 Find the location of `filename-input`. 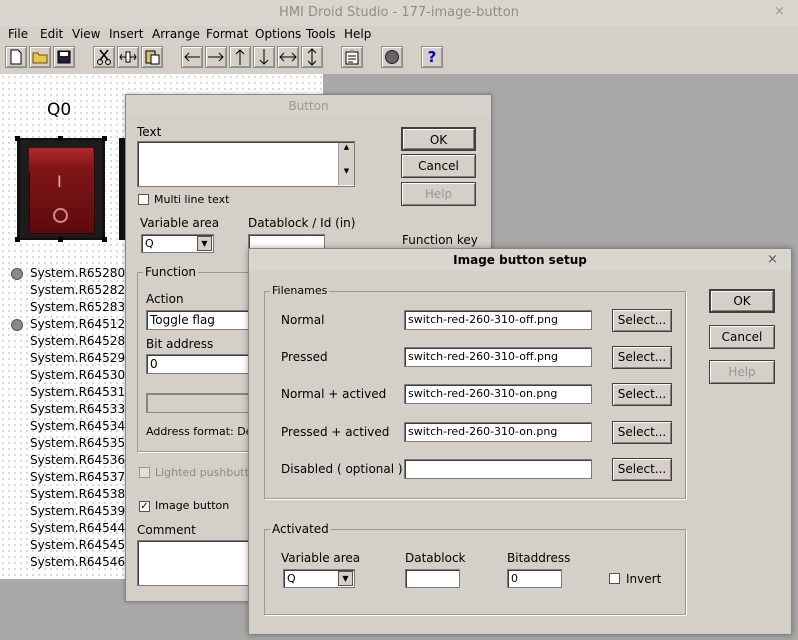

filename-input is located at coordinates (498, 469).